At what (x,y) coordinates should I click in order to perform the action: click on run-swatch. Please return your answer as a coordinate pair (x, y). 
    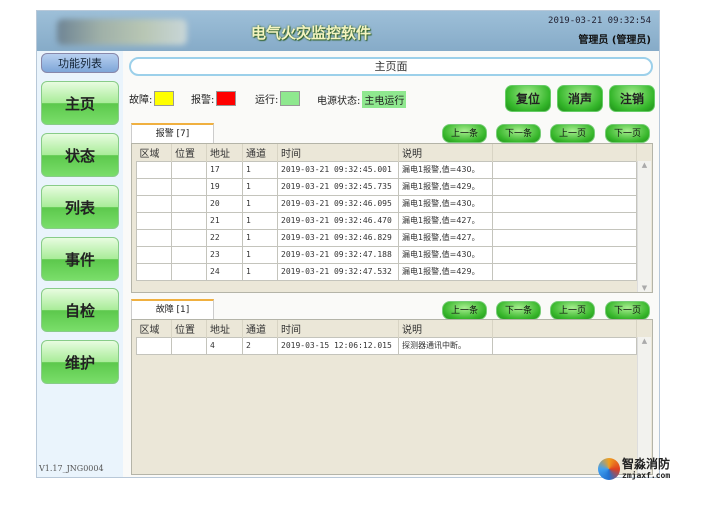
    Looking at the image, I should click on (290, 98).